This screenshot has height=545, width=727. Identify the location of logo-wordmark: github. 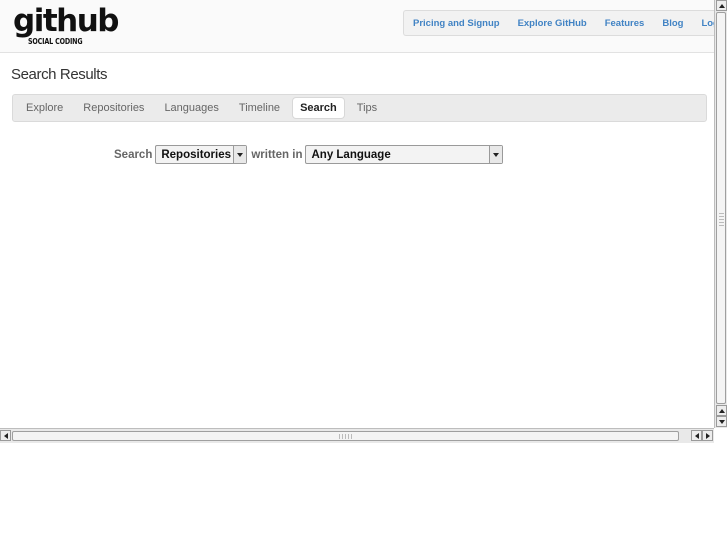
(66, 21).